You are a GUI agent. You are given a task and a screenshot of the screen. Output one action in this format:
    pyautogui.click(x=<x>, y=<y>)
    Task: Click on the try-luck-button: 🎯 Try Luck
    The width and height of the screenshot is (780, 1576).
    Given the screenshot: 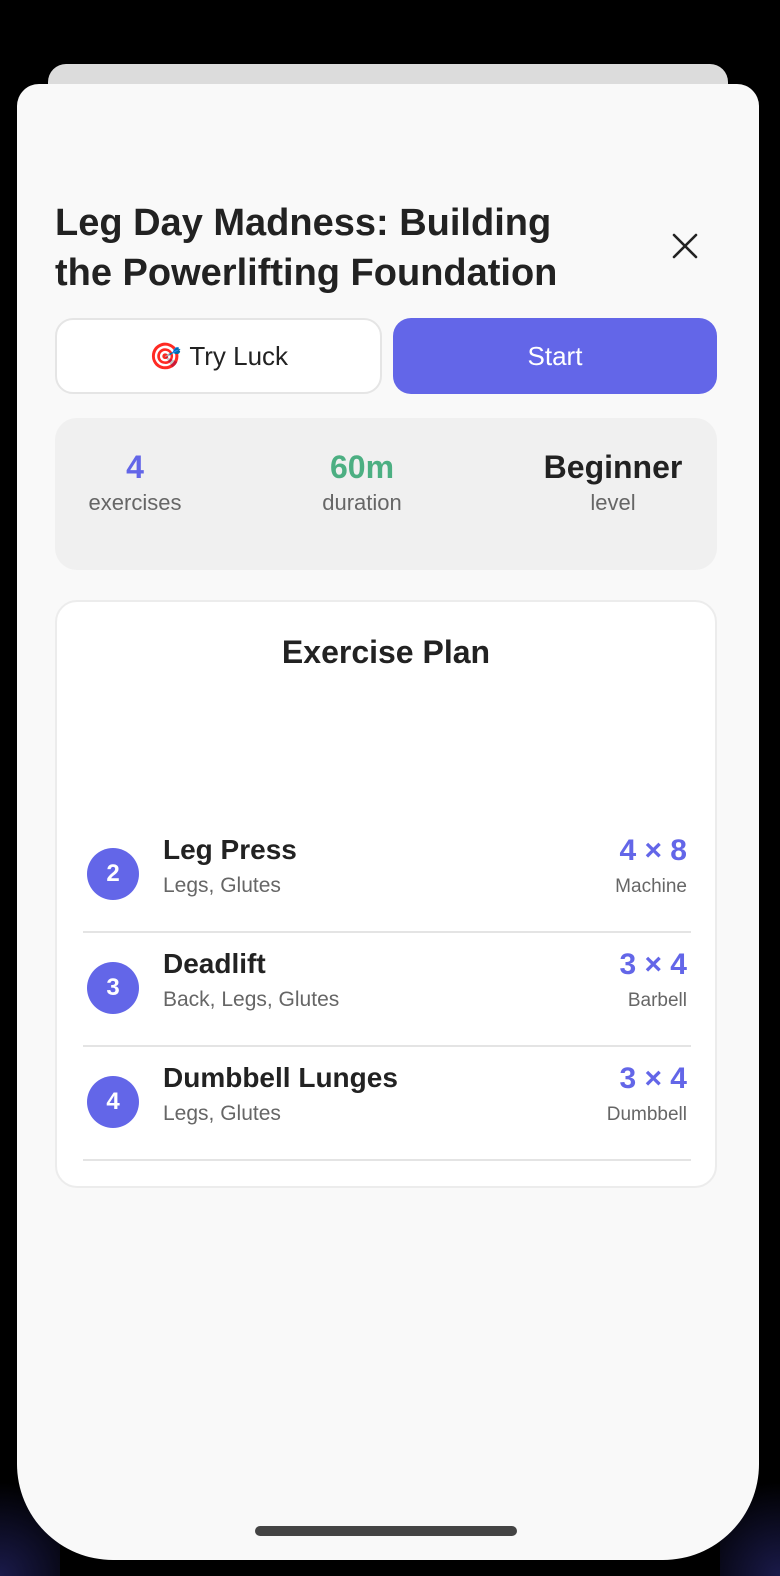 What is the action you would take?
    pyautogui.click(x=218, y=356)
    